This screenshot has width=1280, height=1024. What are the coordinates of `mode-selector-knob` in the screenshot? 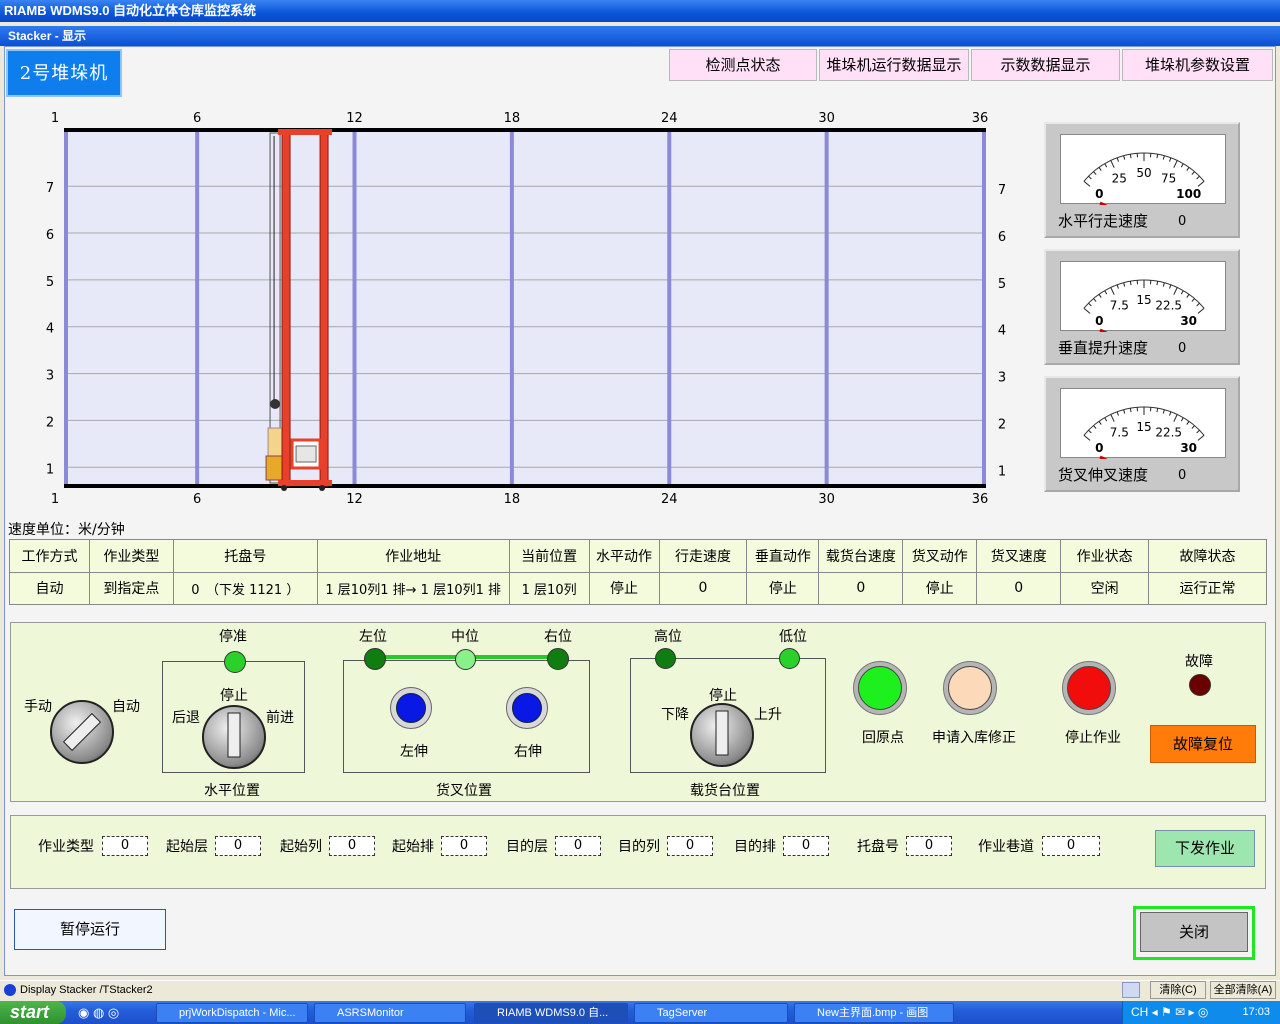 It's located at (82, 732).